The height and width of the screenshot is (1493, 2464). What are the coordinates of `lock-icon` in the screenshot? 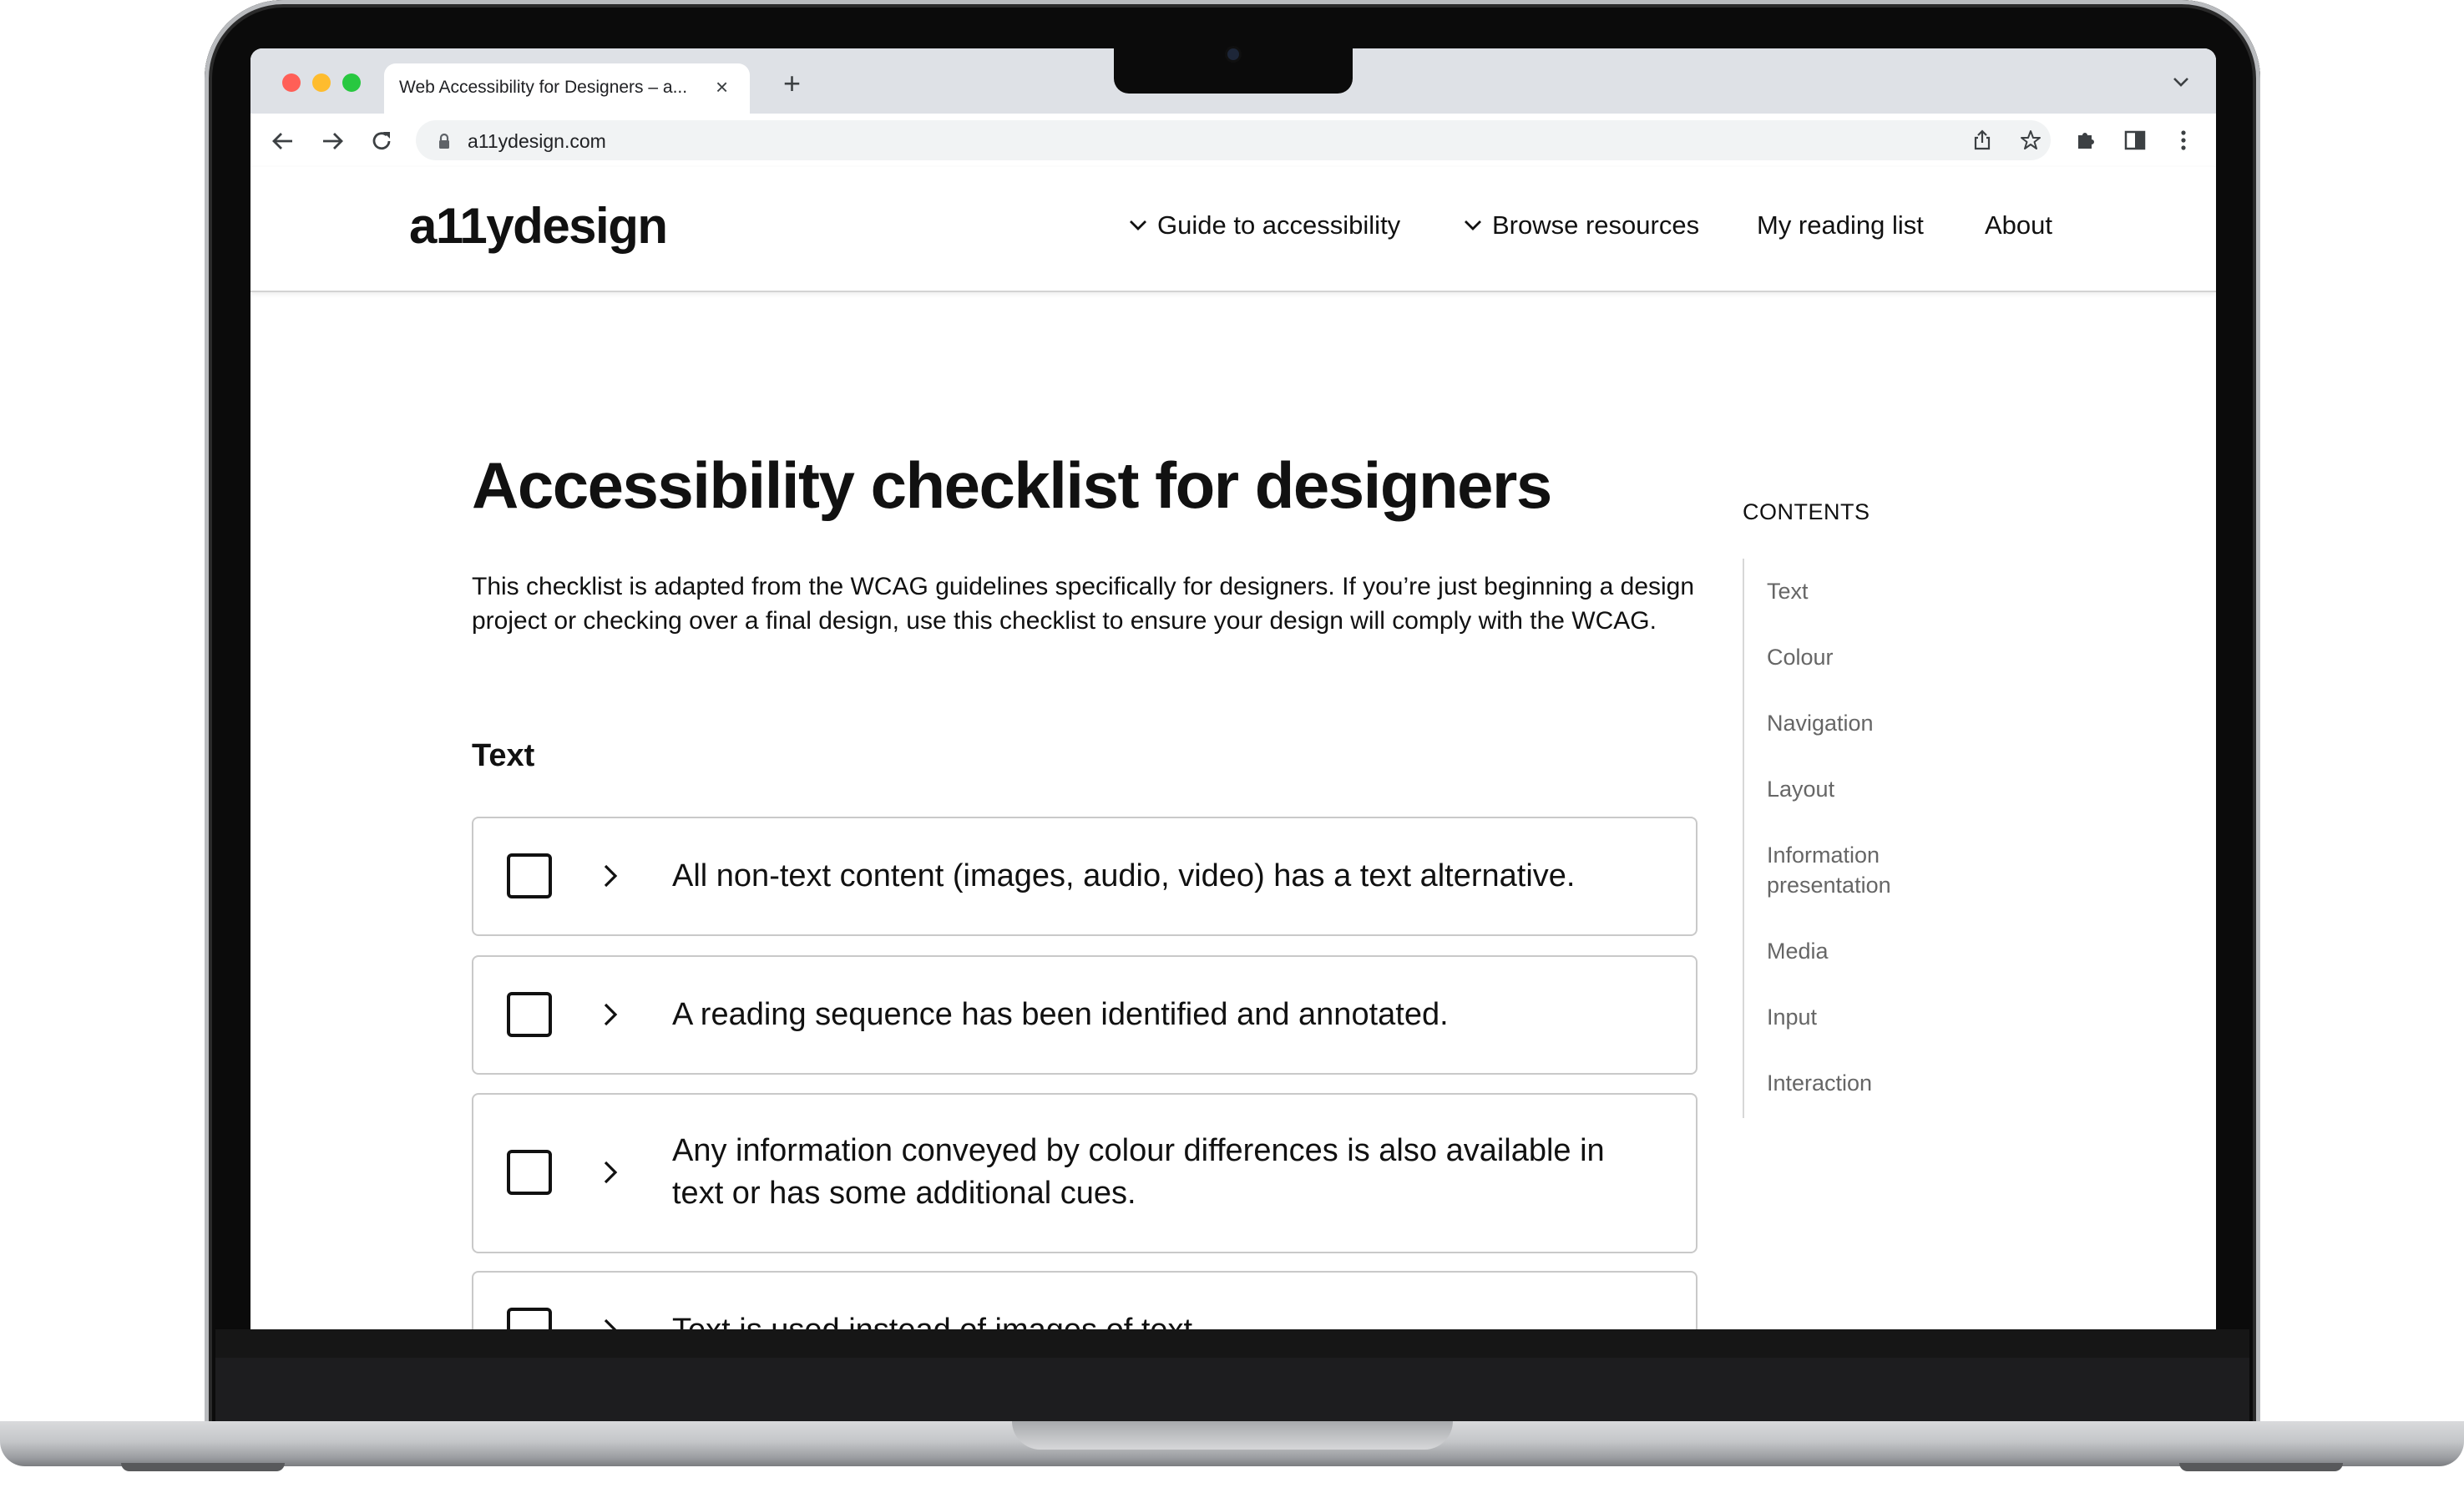 It's located at (445, 141).